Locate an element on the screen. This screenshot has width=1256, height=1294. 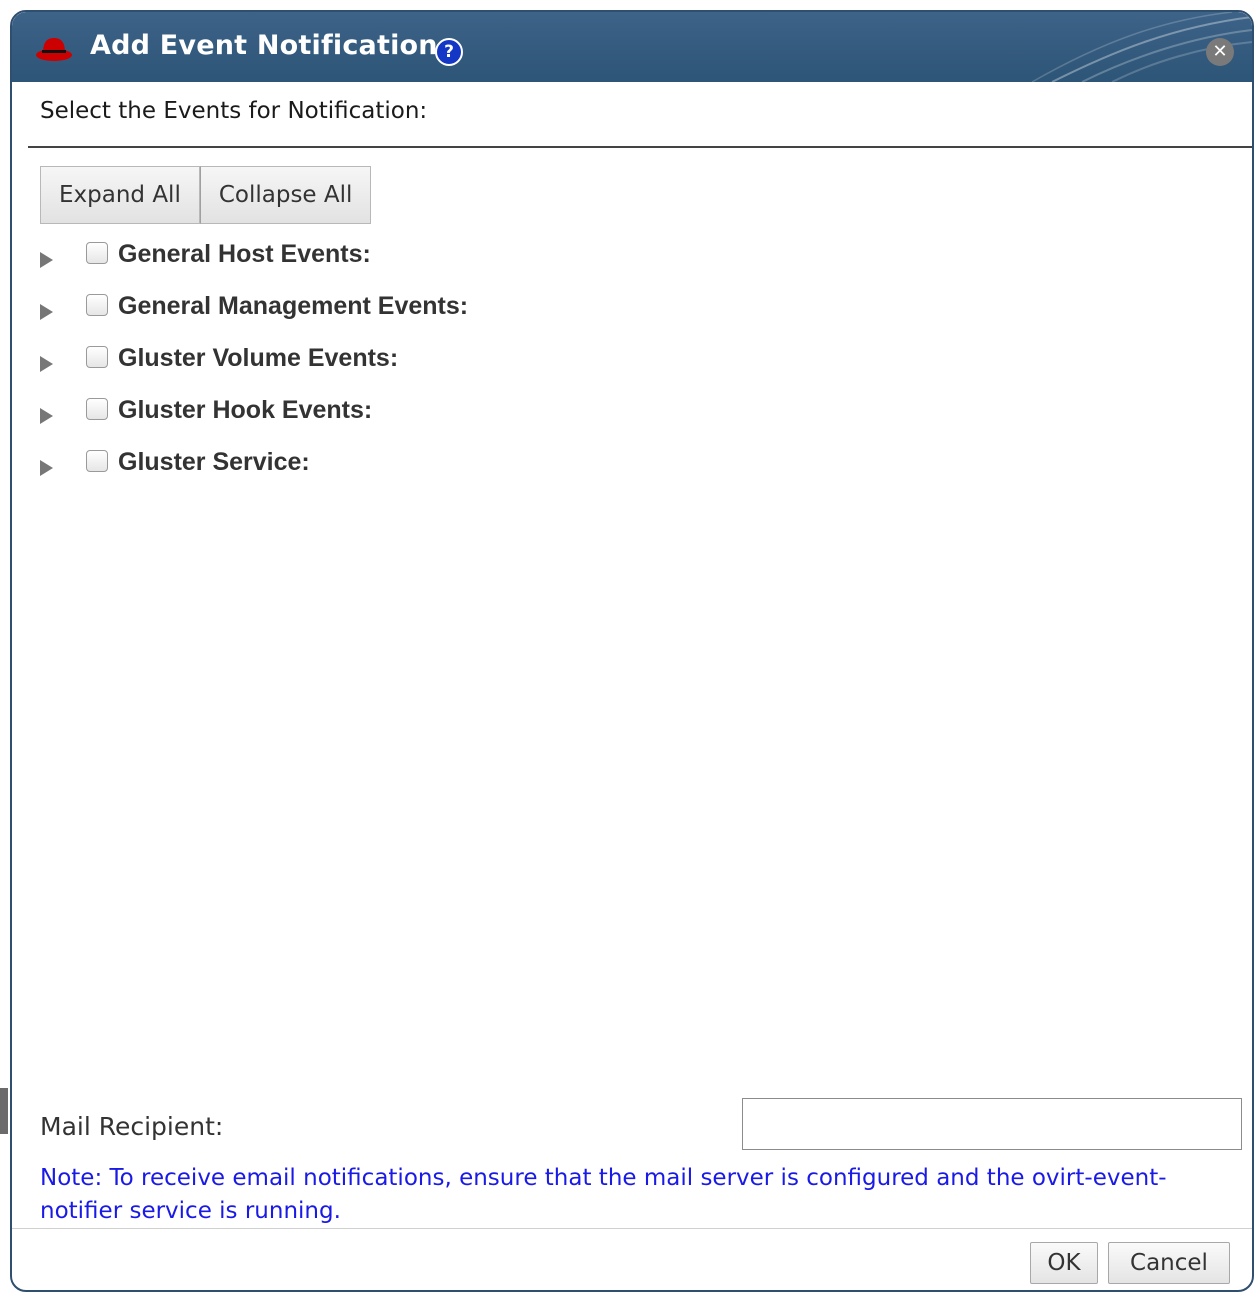
expand-all-button: Expand All is located at coordinates (120, 195).